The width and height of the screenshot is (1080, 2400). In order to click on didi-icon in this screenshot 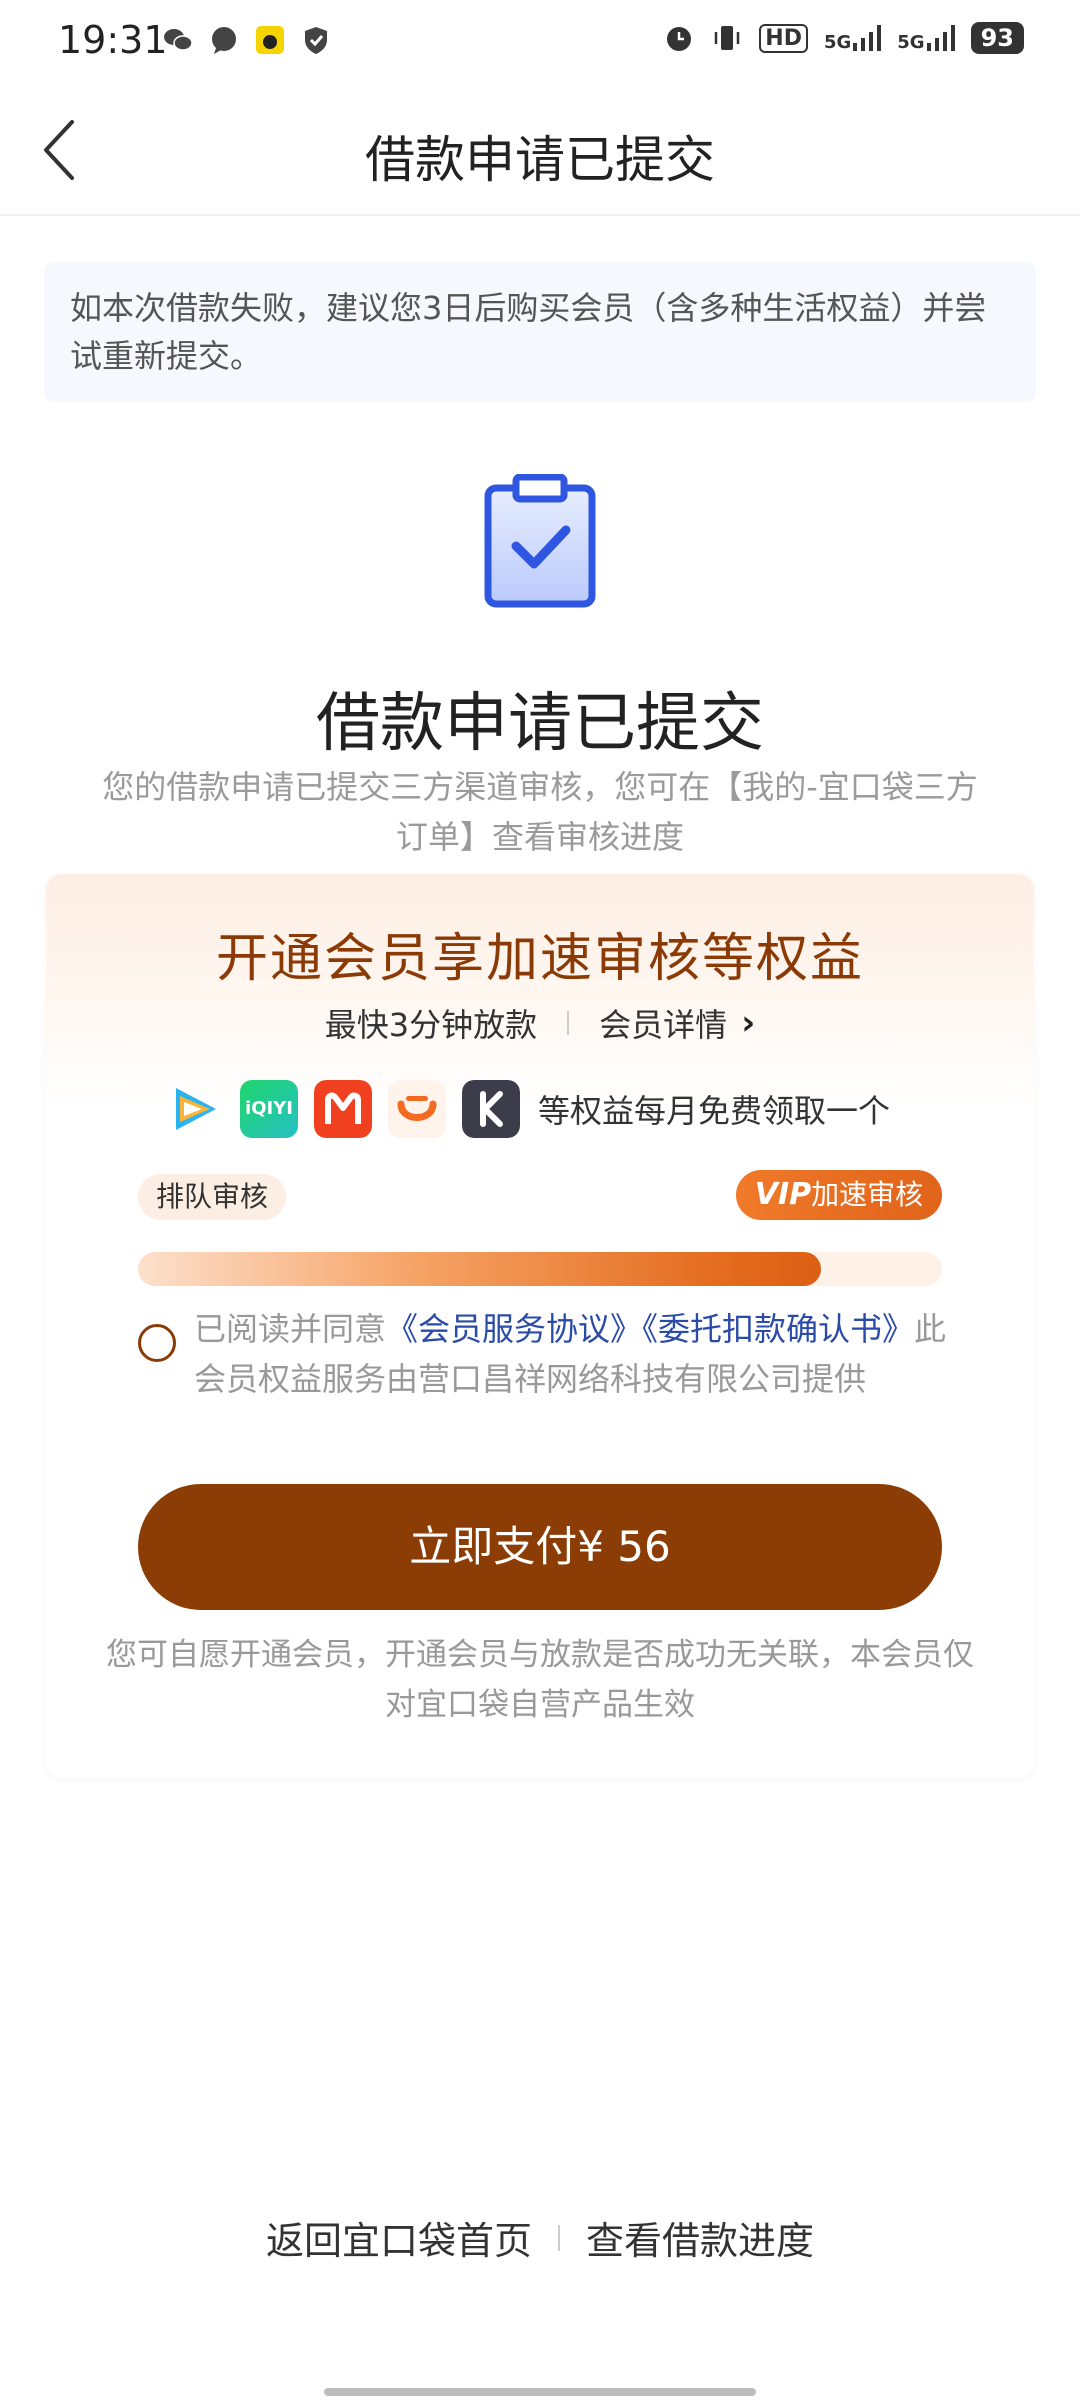, I will do `click(417, 1109)`.